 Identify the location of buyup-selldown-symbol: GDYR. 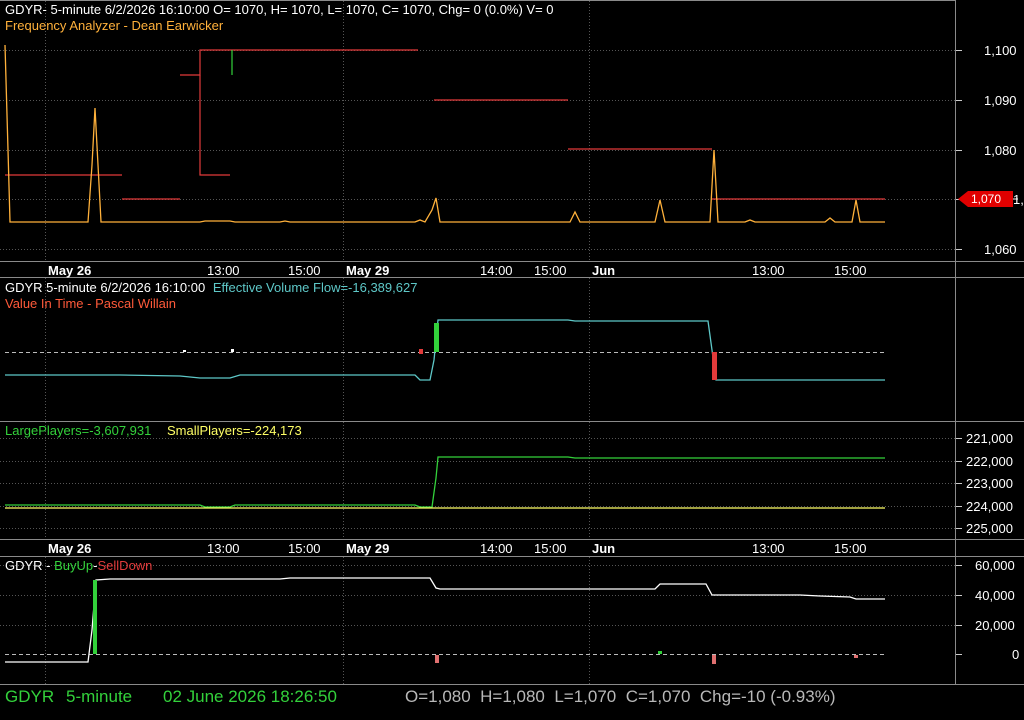
(24, 565).